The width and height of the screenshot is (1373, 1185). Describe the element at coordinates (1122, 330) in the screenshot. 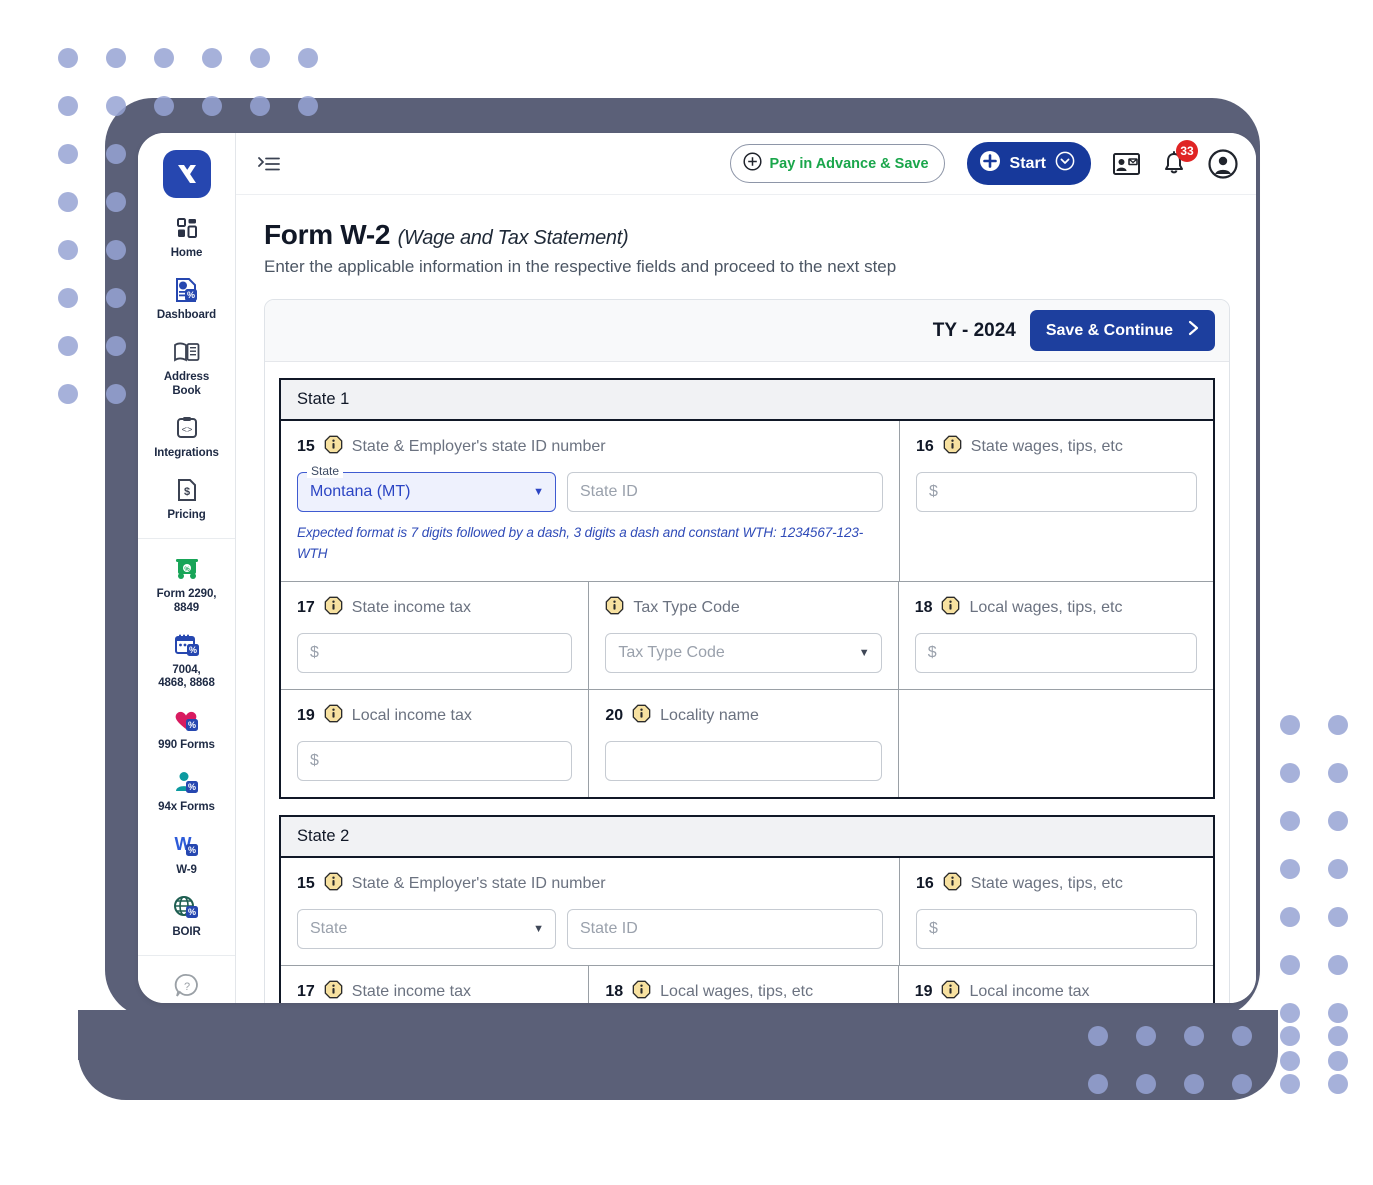

I see `save-and-continue-button: Save & Continue` at that location.